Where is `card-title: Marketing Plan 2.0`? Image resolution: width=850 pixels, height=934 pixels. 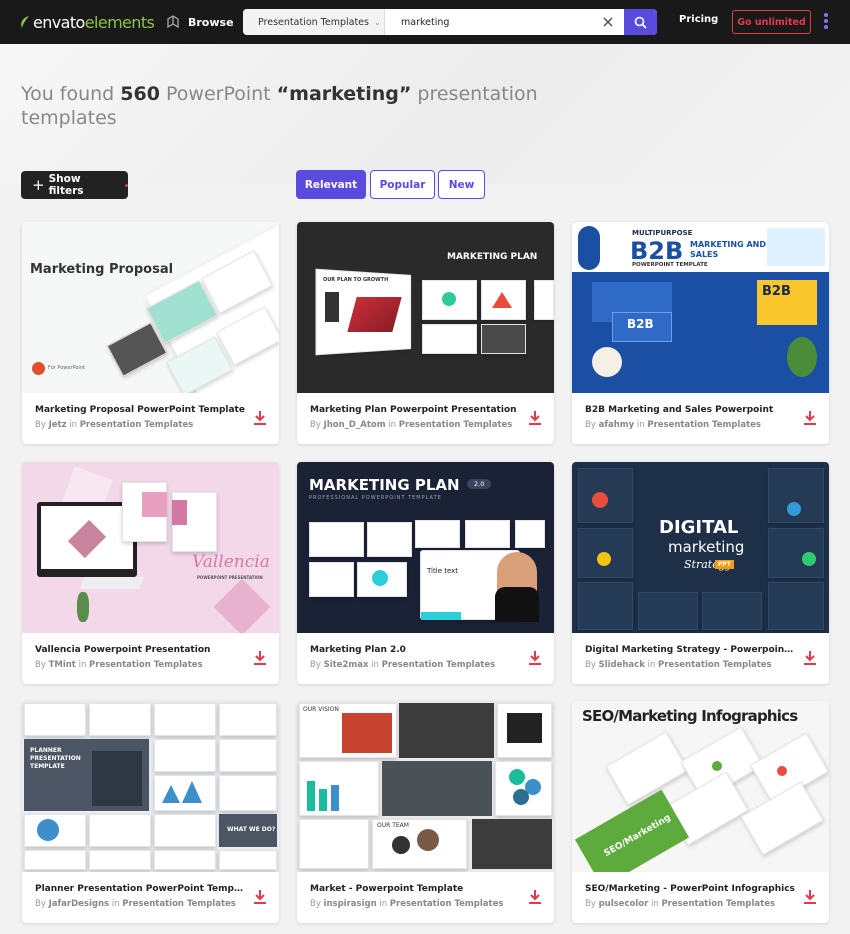
card-title: Marketing Plan 2.0 is located at coordinates (415, 650).